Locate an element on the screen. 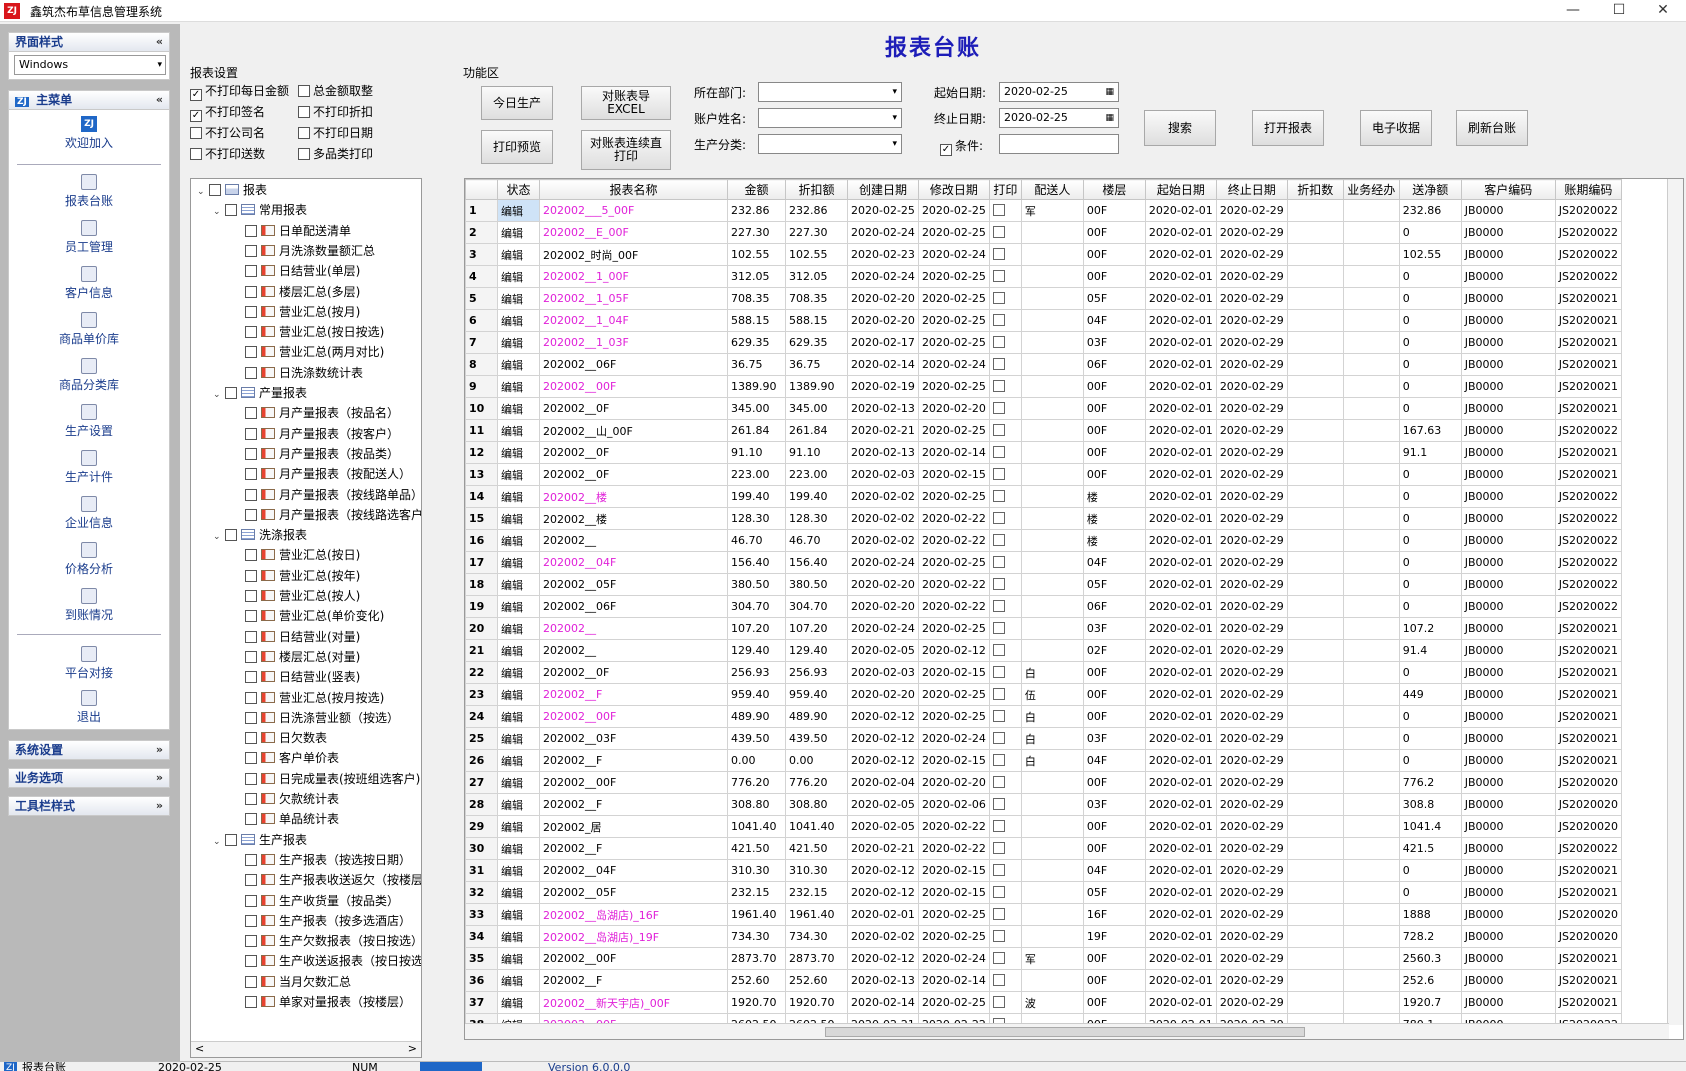  export-excel-button: 对账表导EXCEL is located at coordinates (626, 103).